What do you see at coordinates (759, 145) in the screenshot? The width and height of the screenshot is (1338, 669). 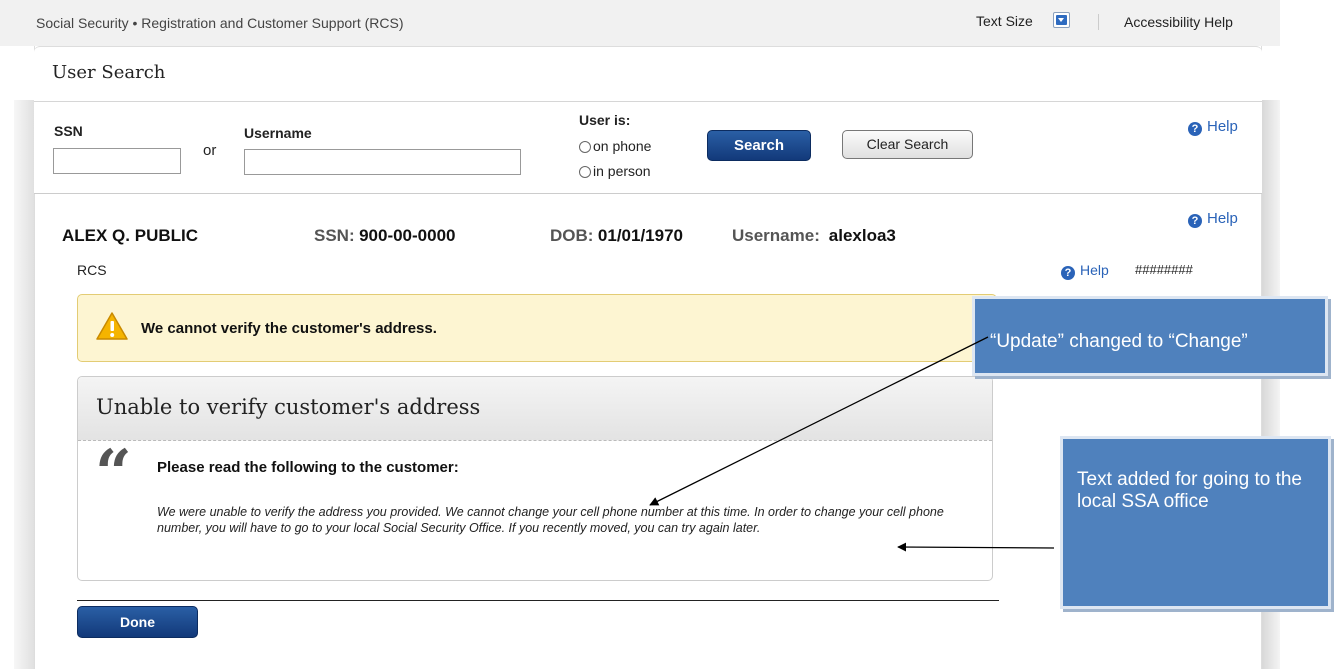 I see `search-button: Search` at bounding box center [759, 145].